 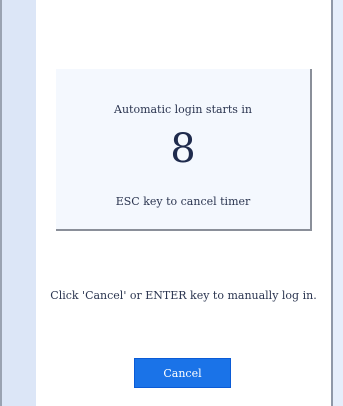 What do you see at coordinates (183, 109) in the screenshot?
I see `timer-label: Automatic login starts in` at bounding box center [183, 109].